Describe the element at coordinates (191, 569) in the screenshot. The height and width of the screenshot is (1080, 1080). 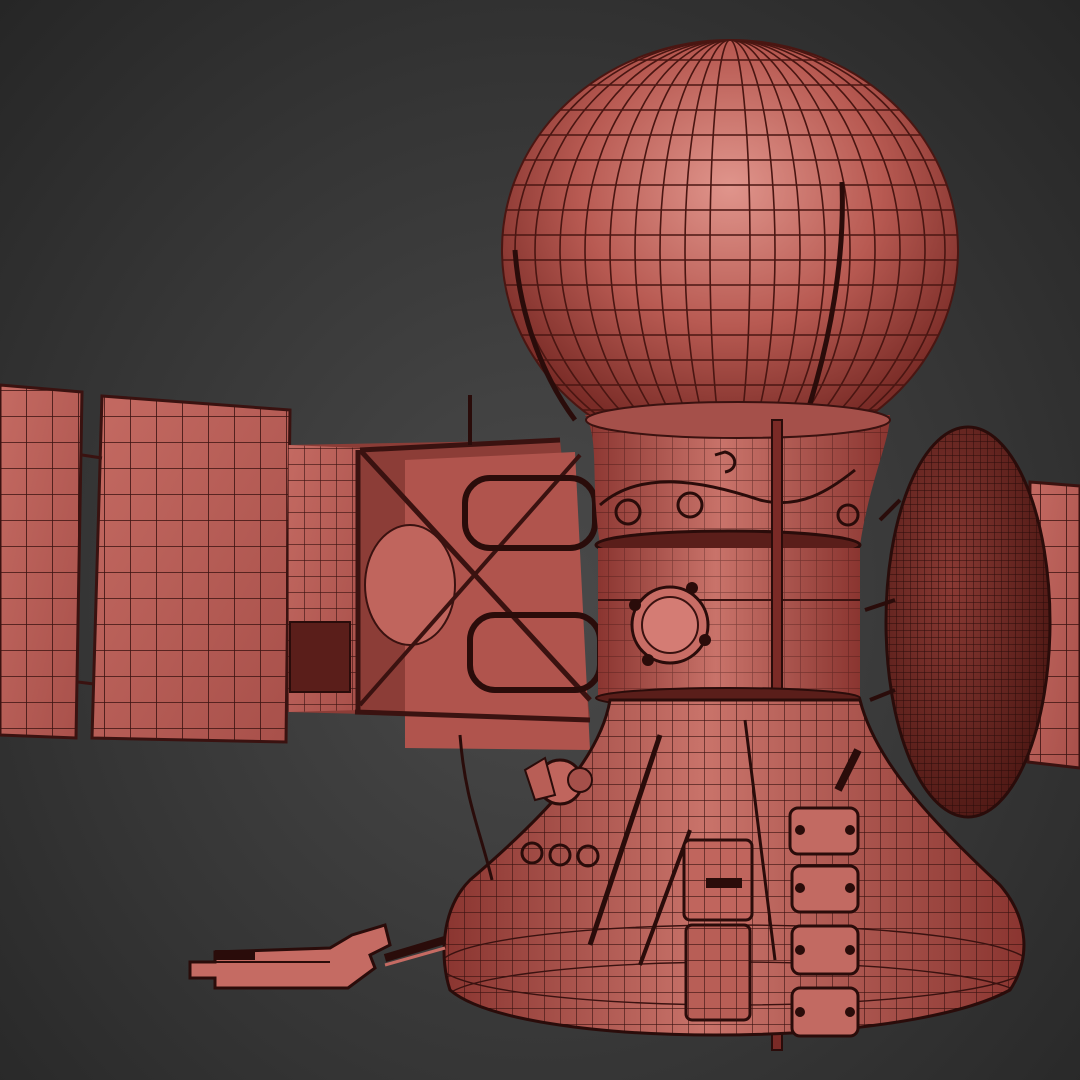
I see `solar-panel-left-inner` at that location.